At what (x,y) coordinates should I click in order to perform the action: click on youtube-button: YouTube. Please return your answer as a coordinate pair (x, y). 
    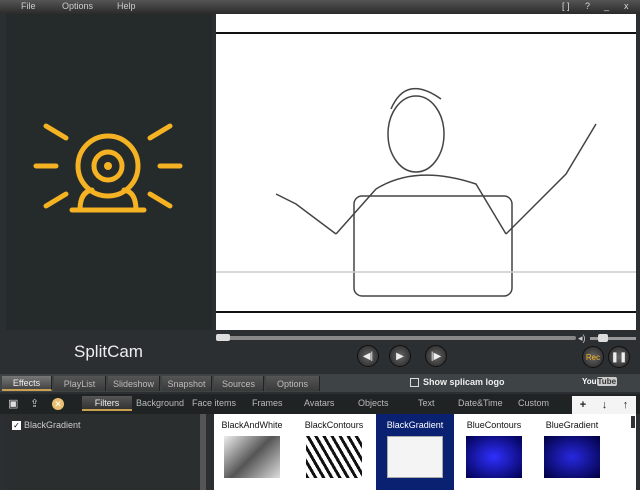
    Looking at the image, I should click on (600, 381).